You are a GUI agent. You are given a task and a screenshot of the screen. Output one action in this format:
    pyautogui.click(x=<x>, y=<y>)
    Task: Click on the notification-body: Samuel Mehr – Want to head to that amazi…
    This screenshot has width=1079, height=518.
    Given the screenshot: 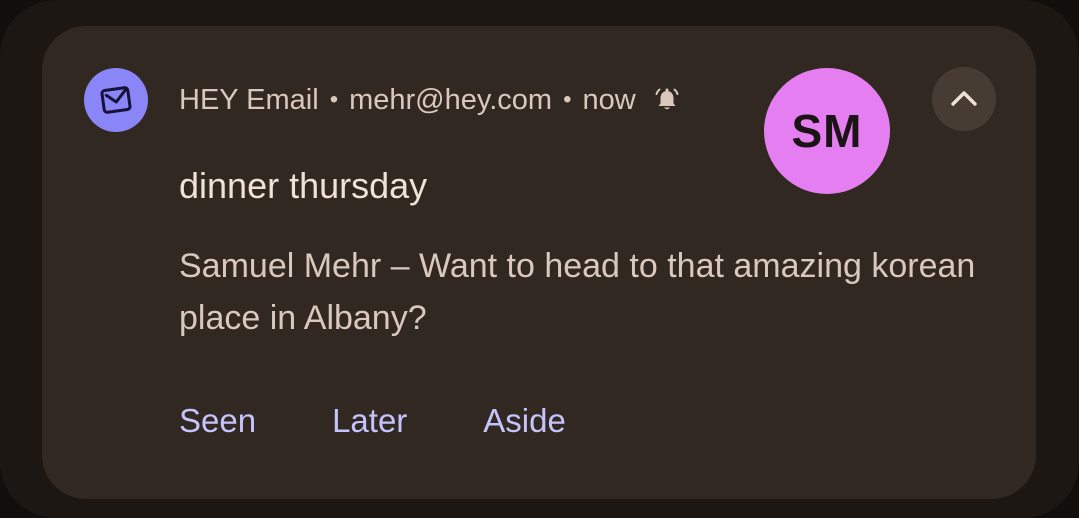 What is the action you would take?
    pyautogui.click(x=577, y=292)
    